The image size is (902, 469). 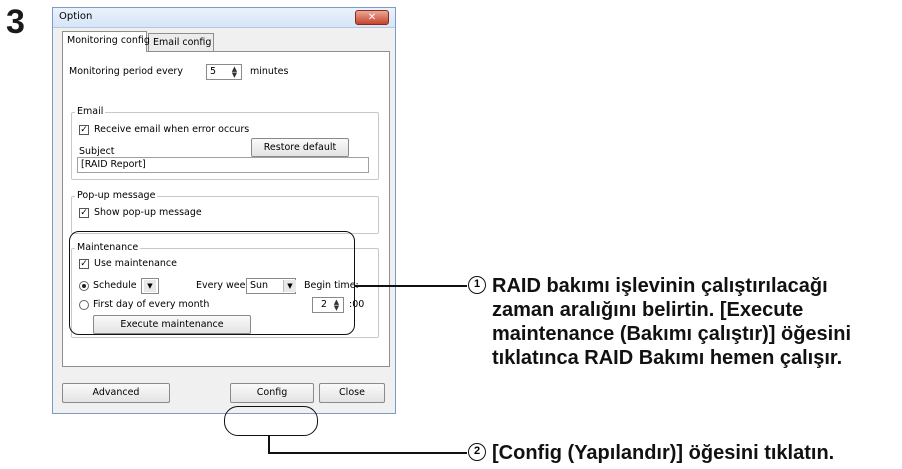 I want to click on spinner-arrows-icon: ▲ ▼, so click(x=234, y=72).